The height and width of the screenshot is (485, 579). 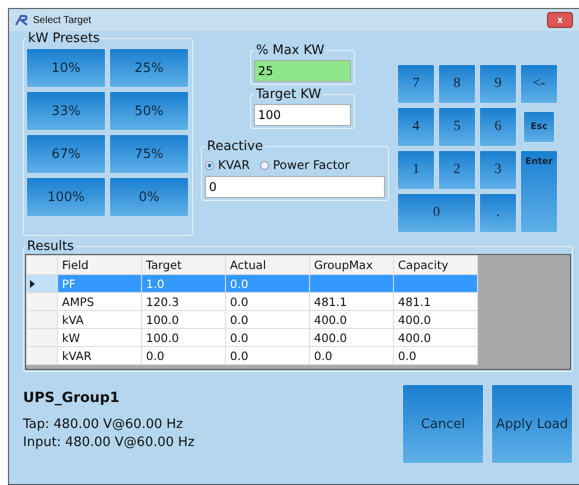 I want to click on close-button: x, so click(x=560, y=20).